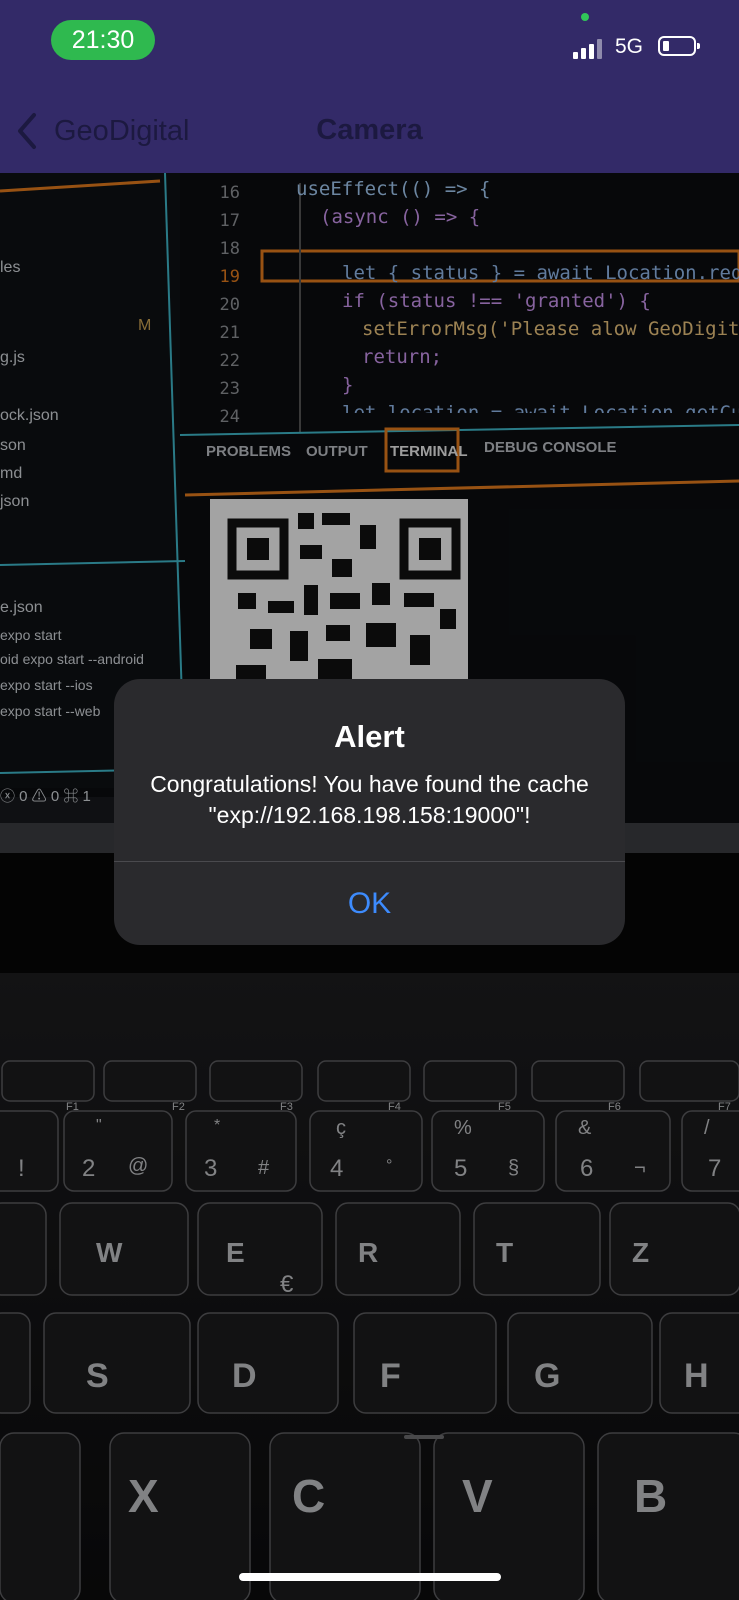 The width and height of the screenshot is (739, 1600). I want to click on alert-title: Alert, so click(369, 736).